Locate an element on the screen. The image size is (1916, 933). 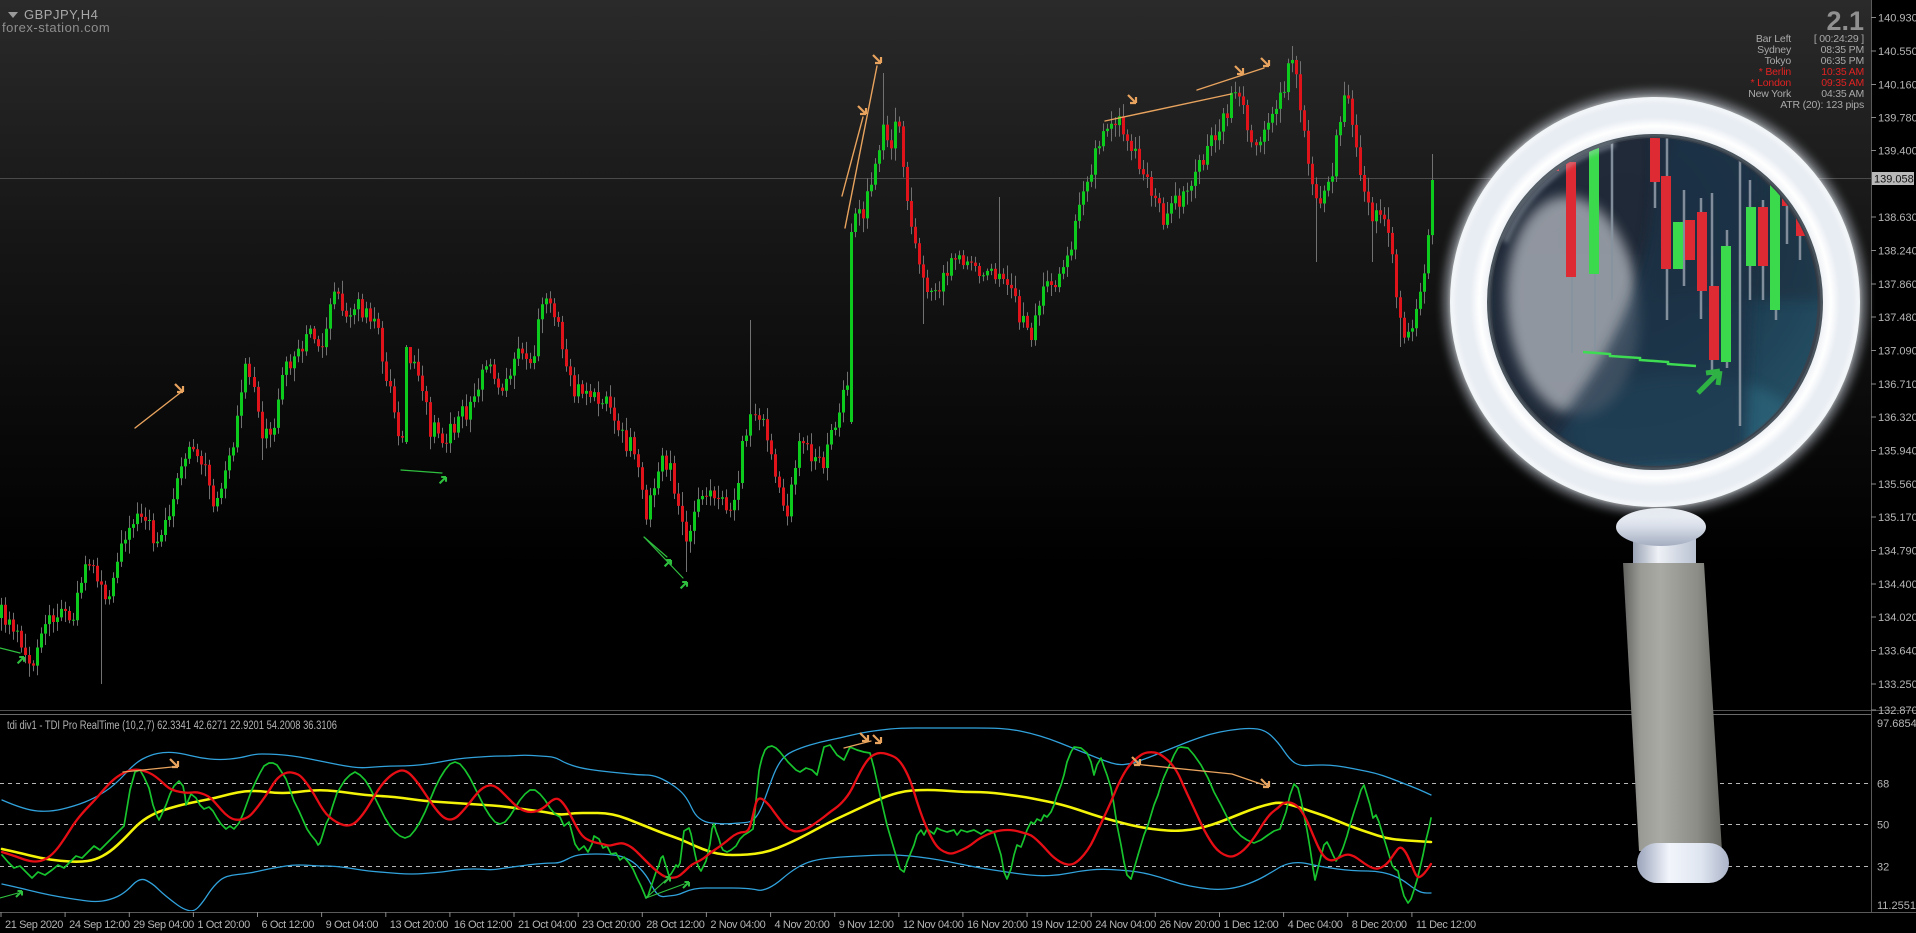
svg-text: 140.160 is located at coordinates (1897, 86).